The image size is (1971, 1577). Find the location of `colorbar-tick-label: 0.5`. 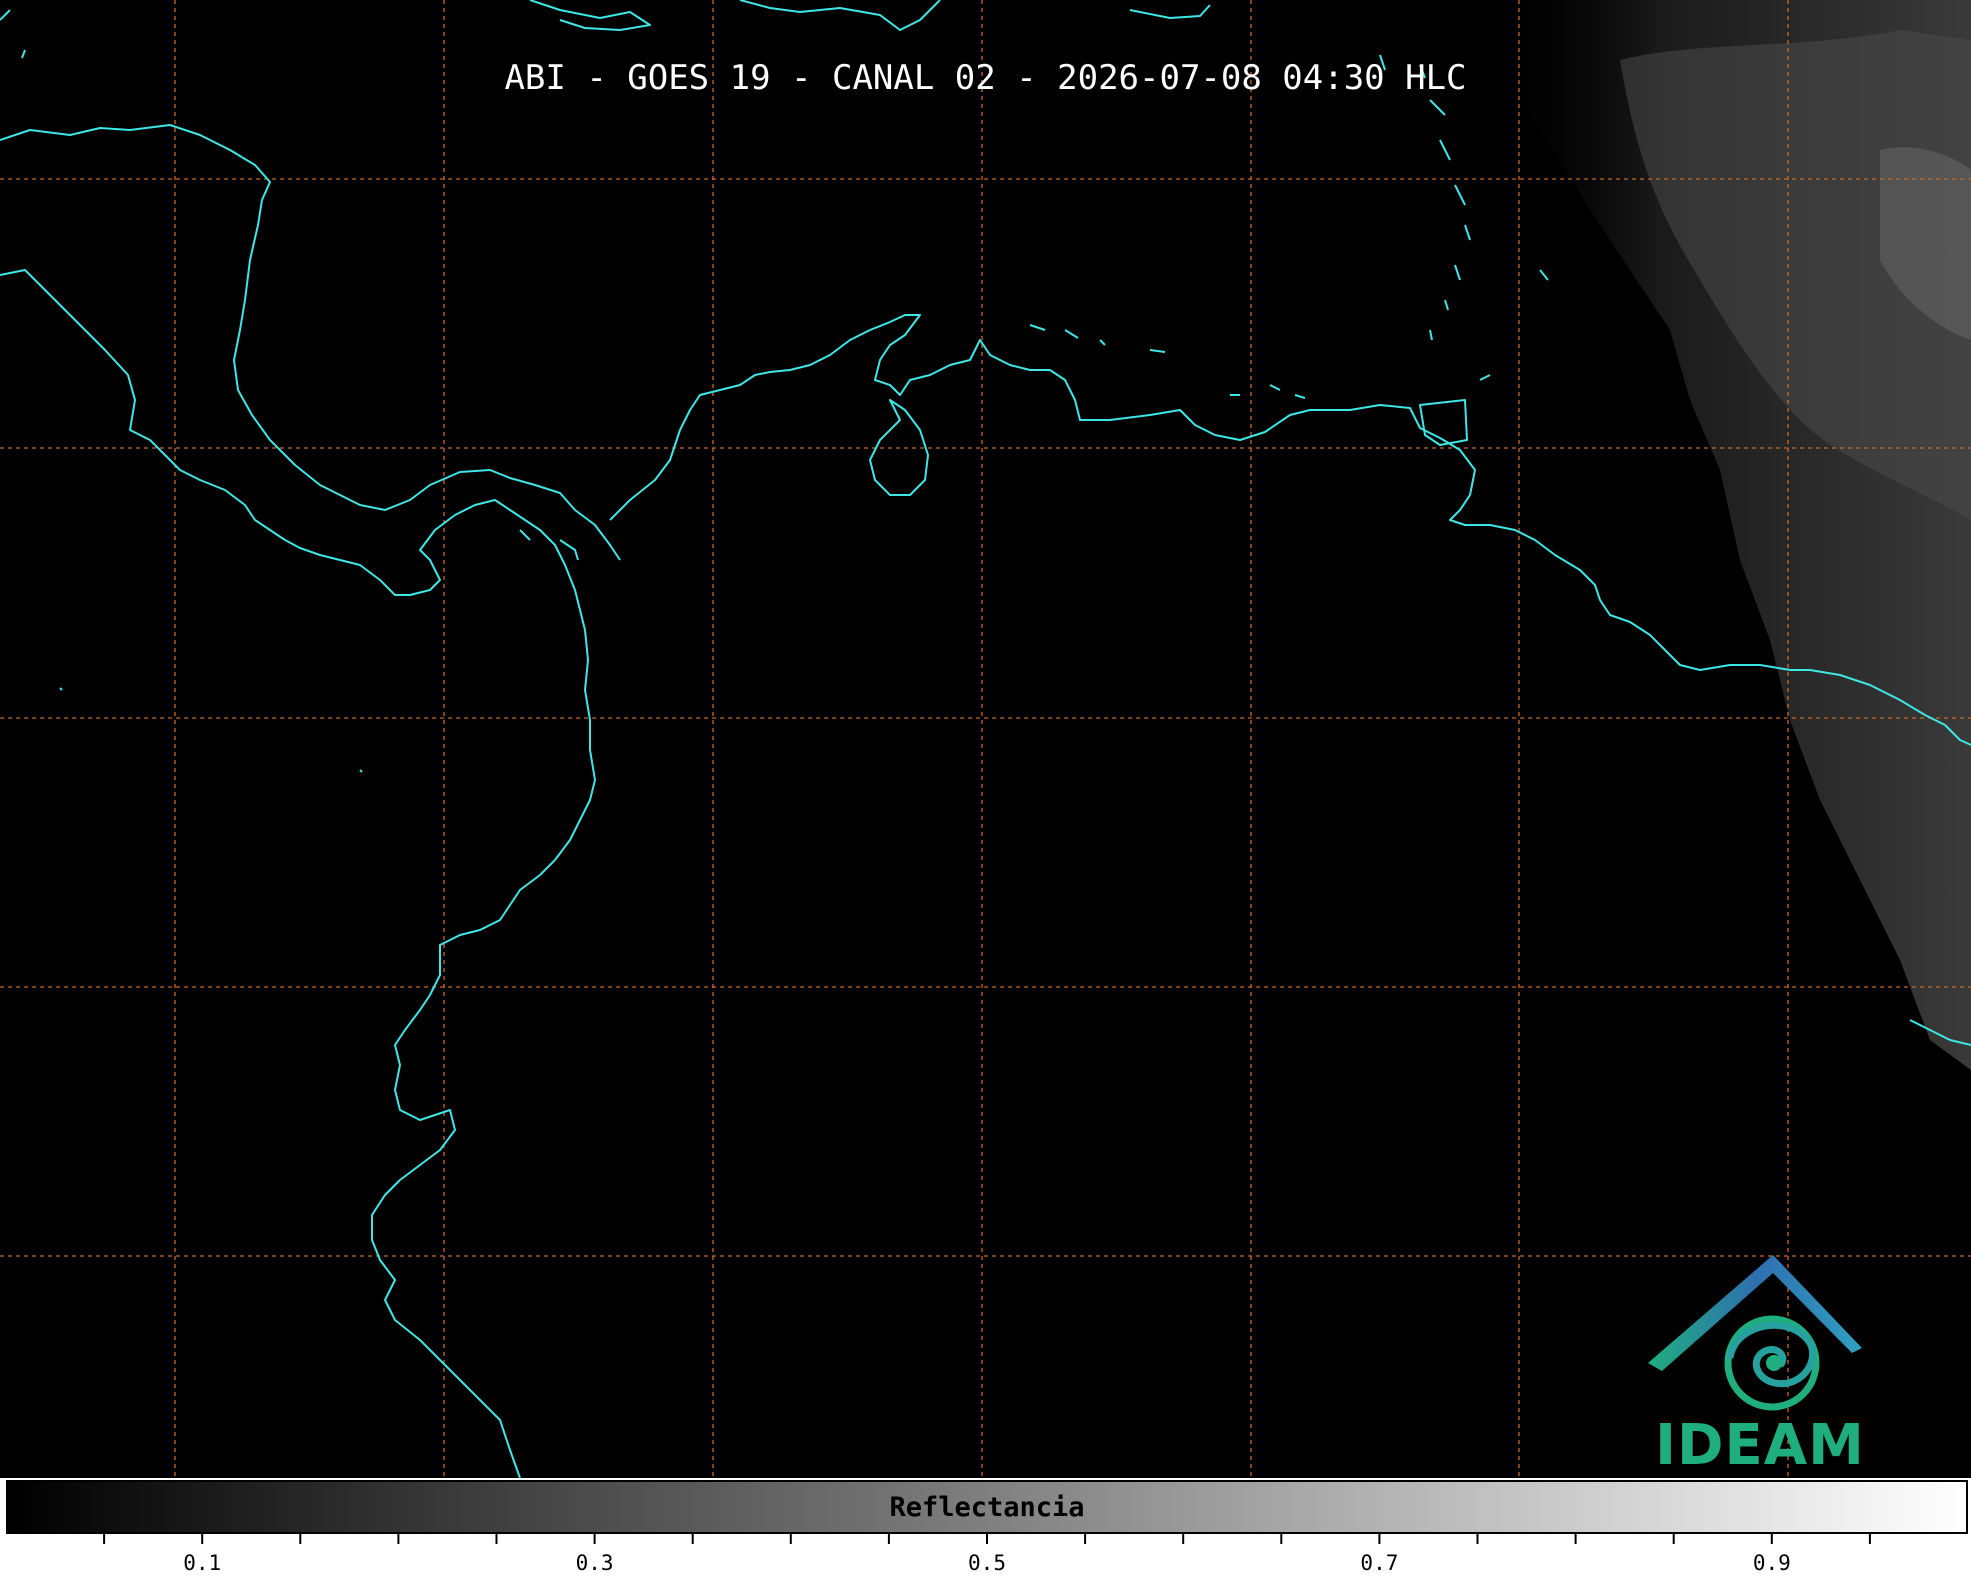

colorbar-tick-label: 0.5 is located at coordinates (987, 1563).